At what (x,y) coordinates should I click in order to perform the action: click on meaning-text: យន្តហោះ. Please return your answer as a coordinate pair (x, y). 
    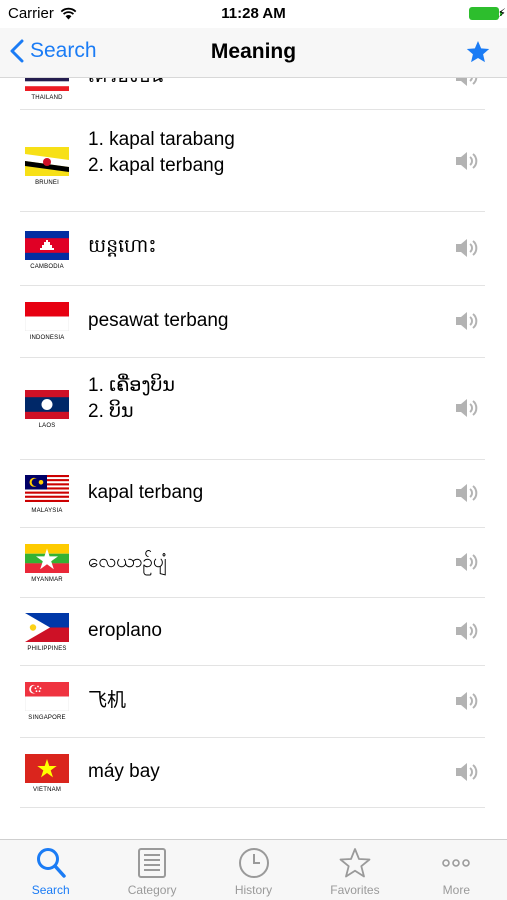
    Looking at the image, I should click on (122, 247).